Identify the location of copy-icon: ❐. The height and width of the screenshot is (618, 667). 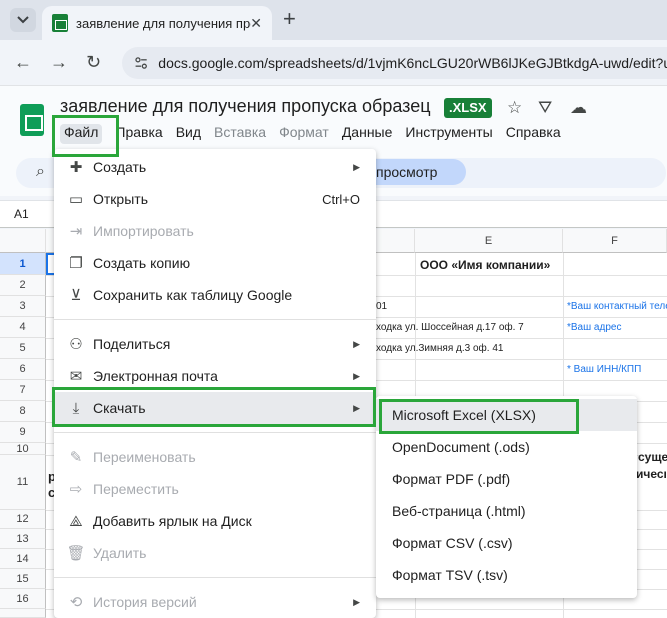
(76, 263).